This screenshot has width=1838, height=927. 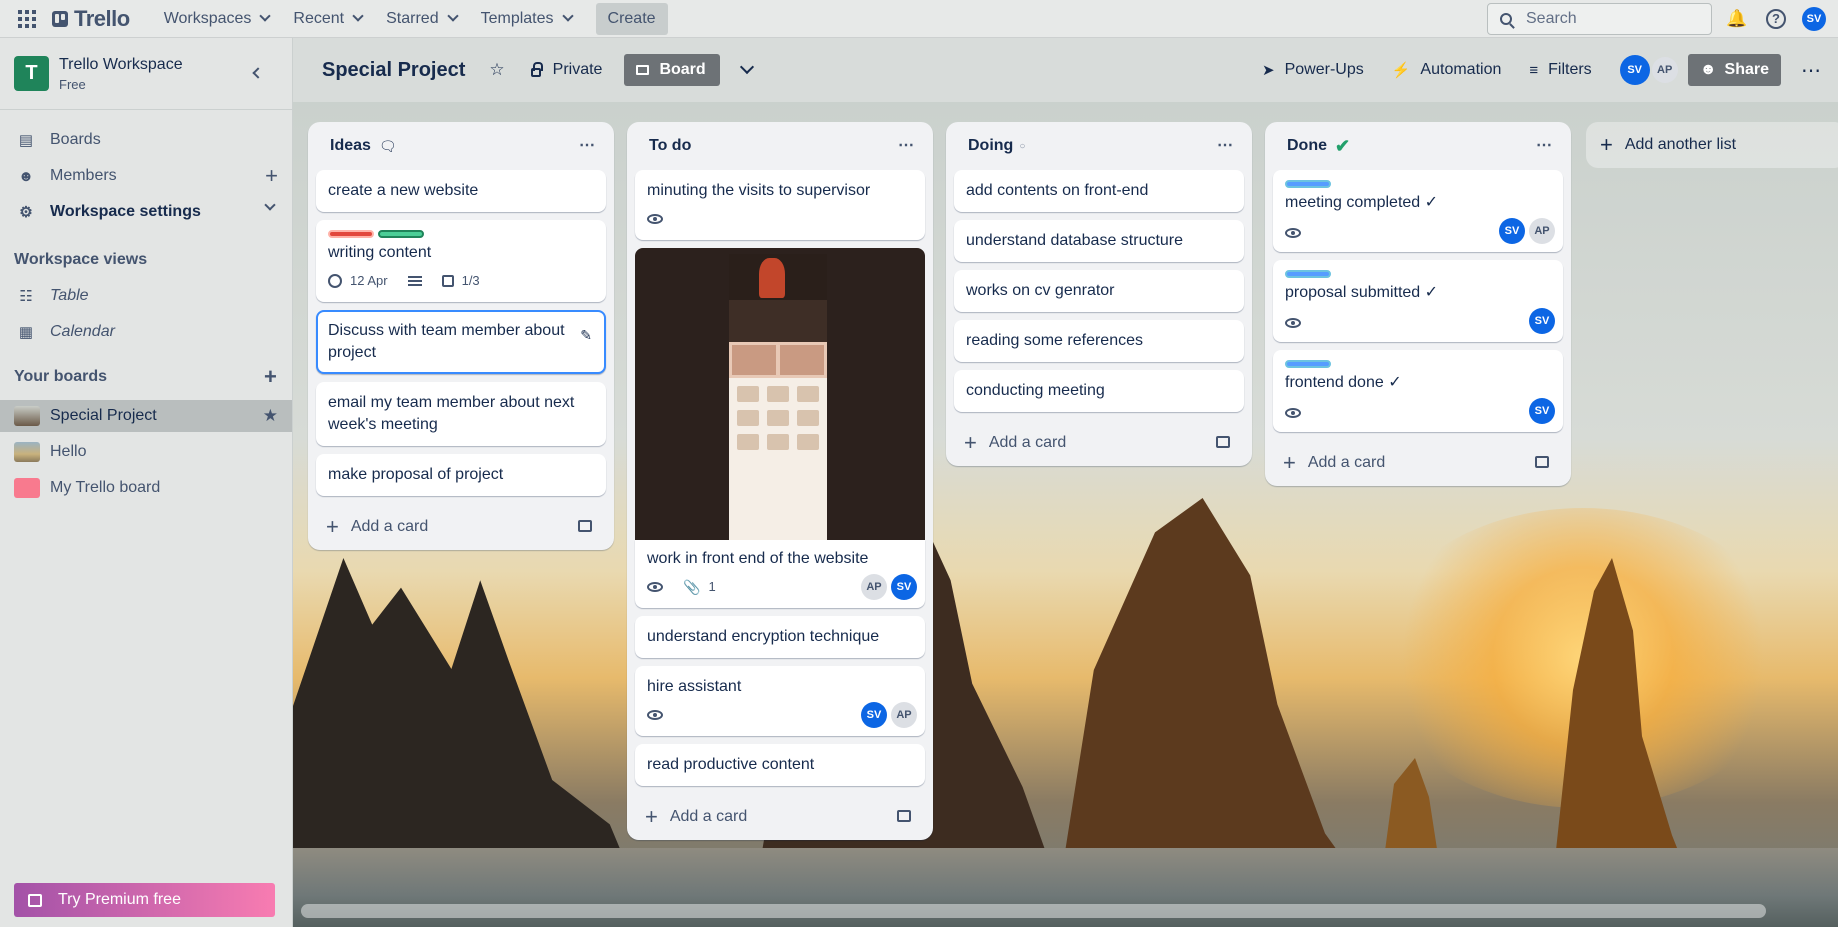 I want to click on card: minuting the visits to supervisor, so click(x=780, y=205).